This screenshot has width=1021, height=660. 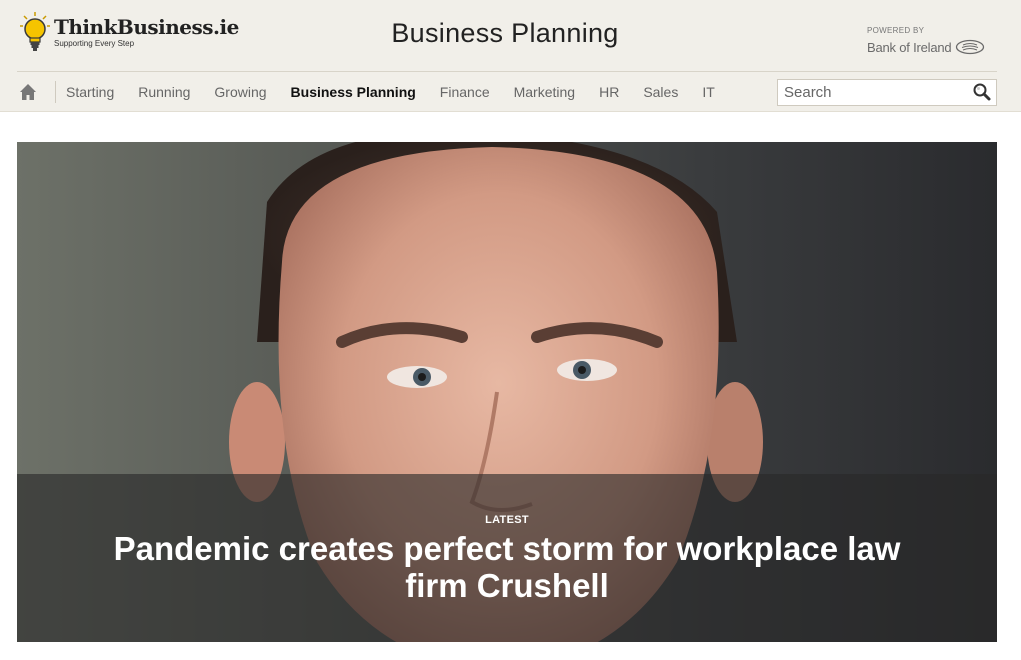 I want to click on nav-item-finance: Finance, so click(x=465, y=92).